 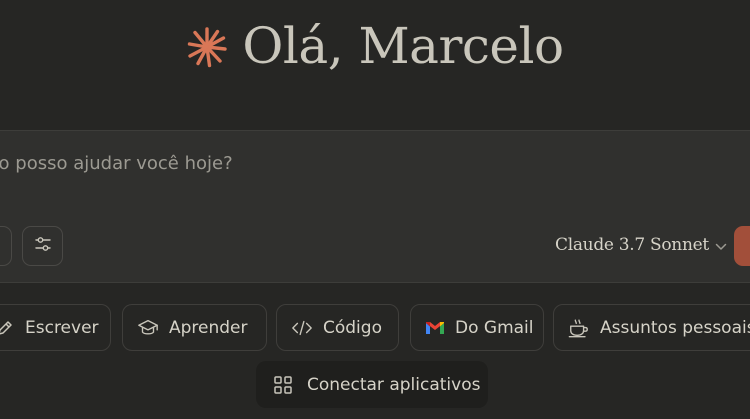 I want to click on sliders-icon, so click(x=43, y=246).